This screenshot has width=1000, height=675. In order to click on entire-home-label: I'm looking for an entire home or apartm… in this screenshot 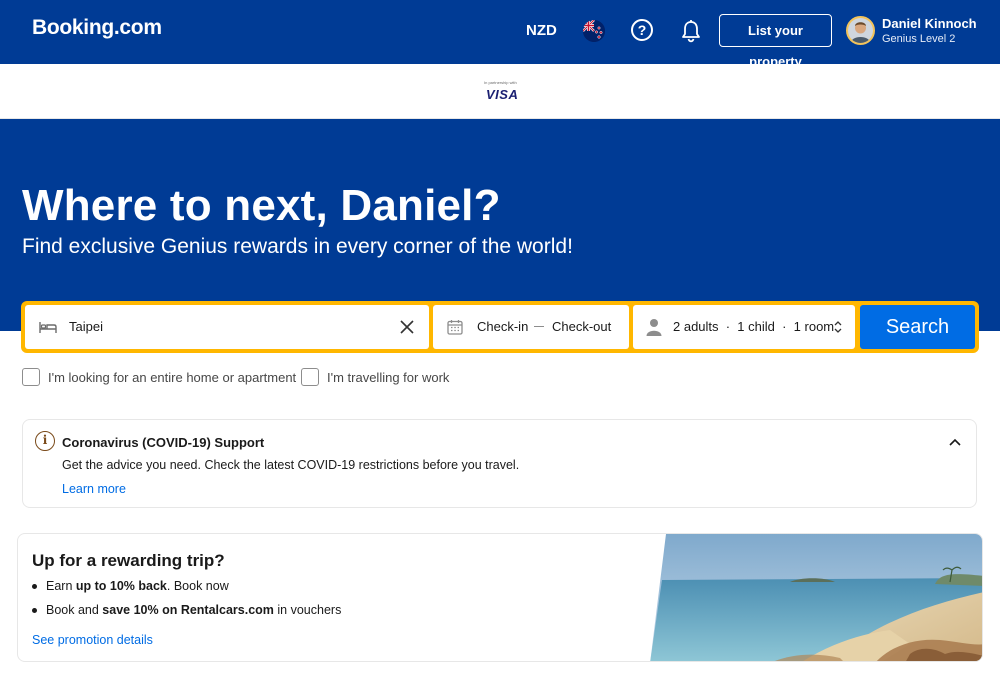, I will do `click(172, 377)`.